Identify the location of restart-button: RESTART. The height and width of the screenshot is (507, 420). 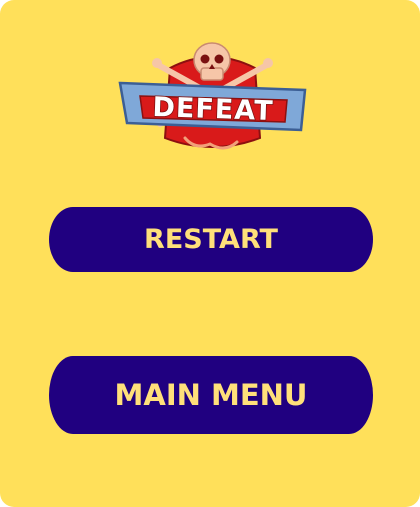
(211, 239).